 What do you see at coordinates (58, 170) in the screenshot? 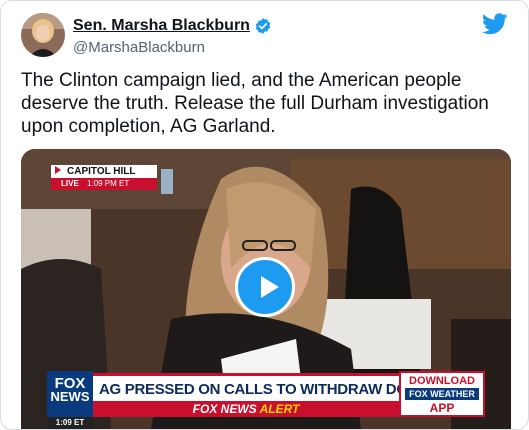
I see `arrow-icon` at bounding box center [58, 170].